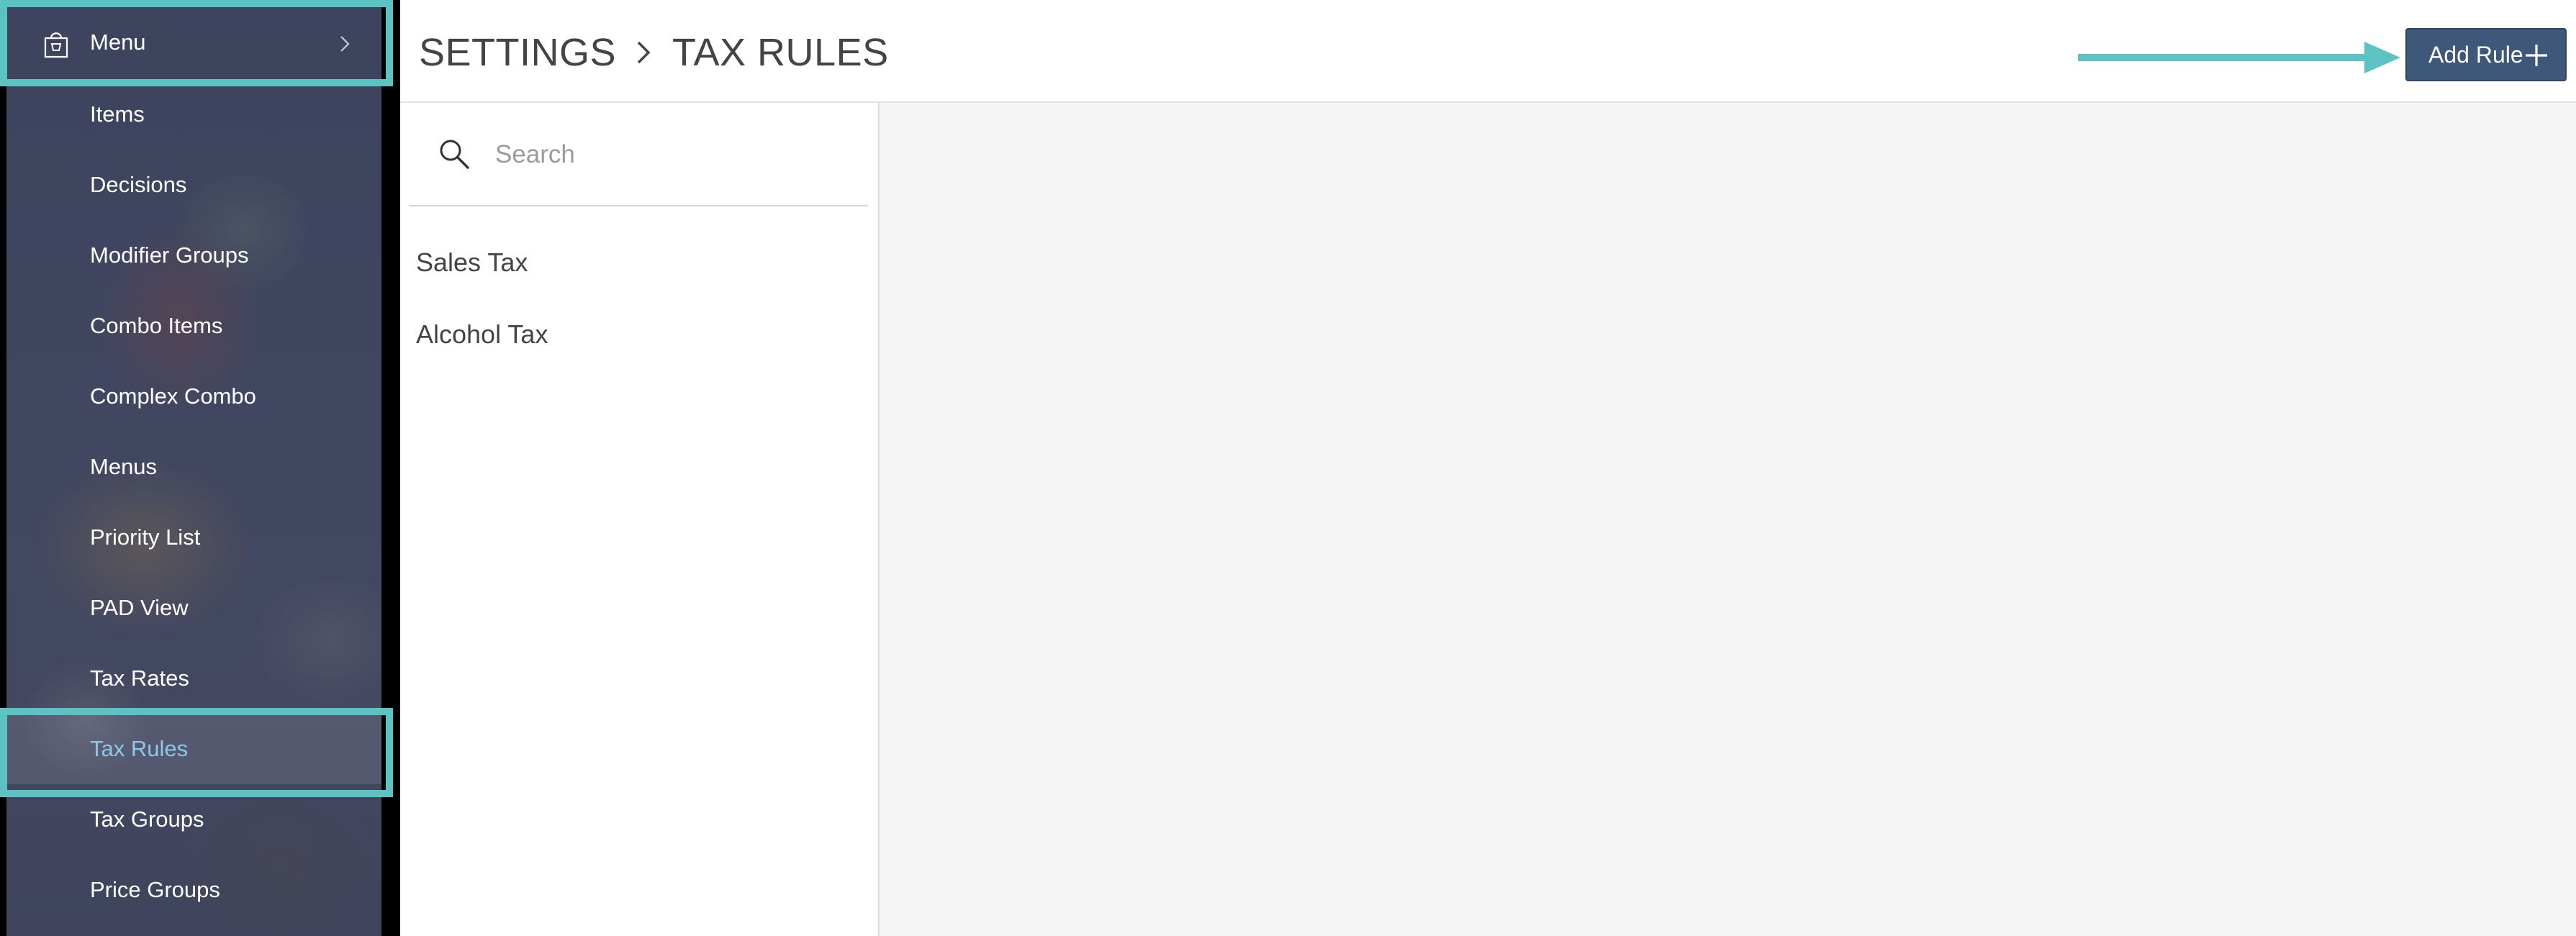 This screenshot has width=2576, height=936. Describe the element at coordinates (193, 890) in the screenshot. I see `sidebar-item-price-groups: Price Groups` at that location.